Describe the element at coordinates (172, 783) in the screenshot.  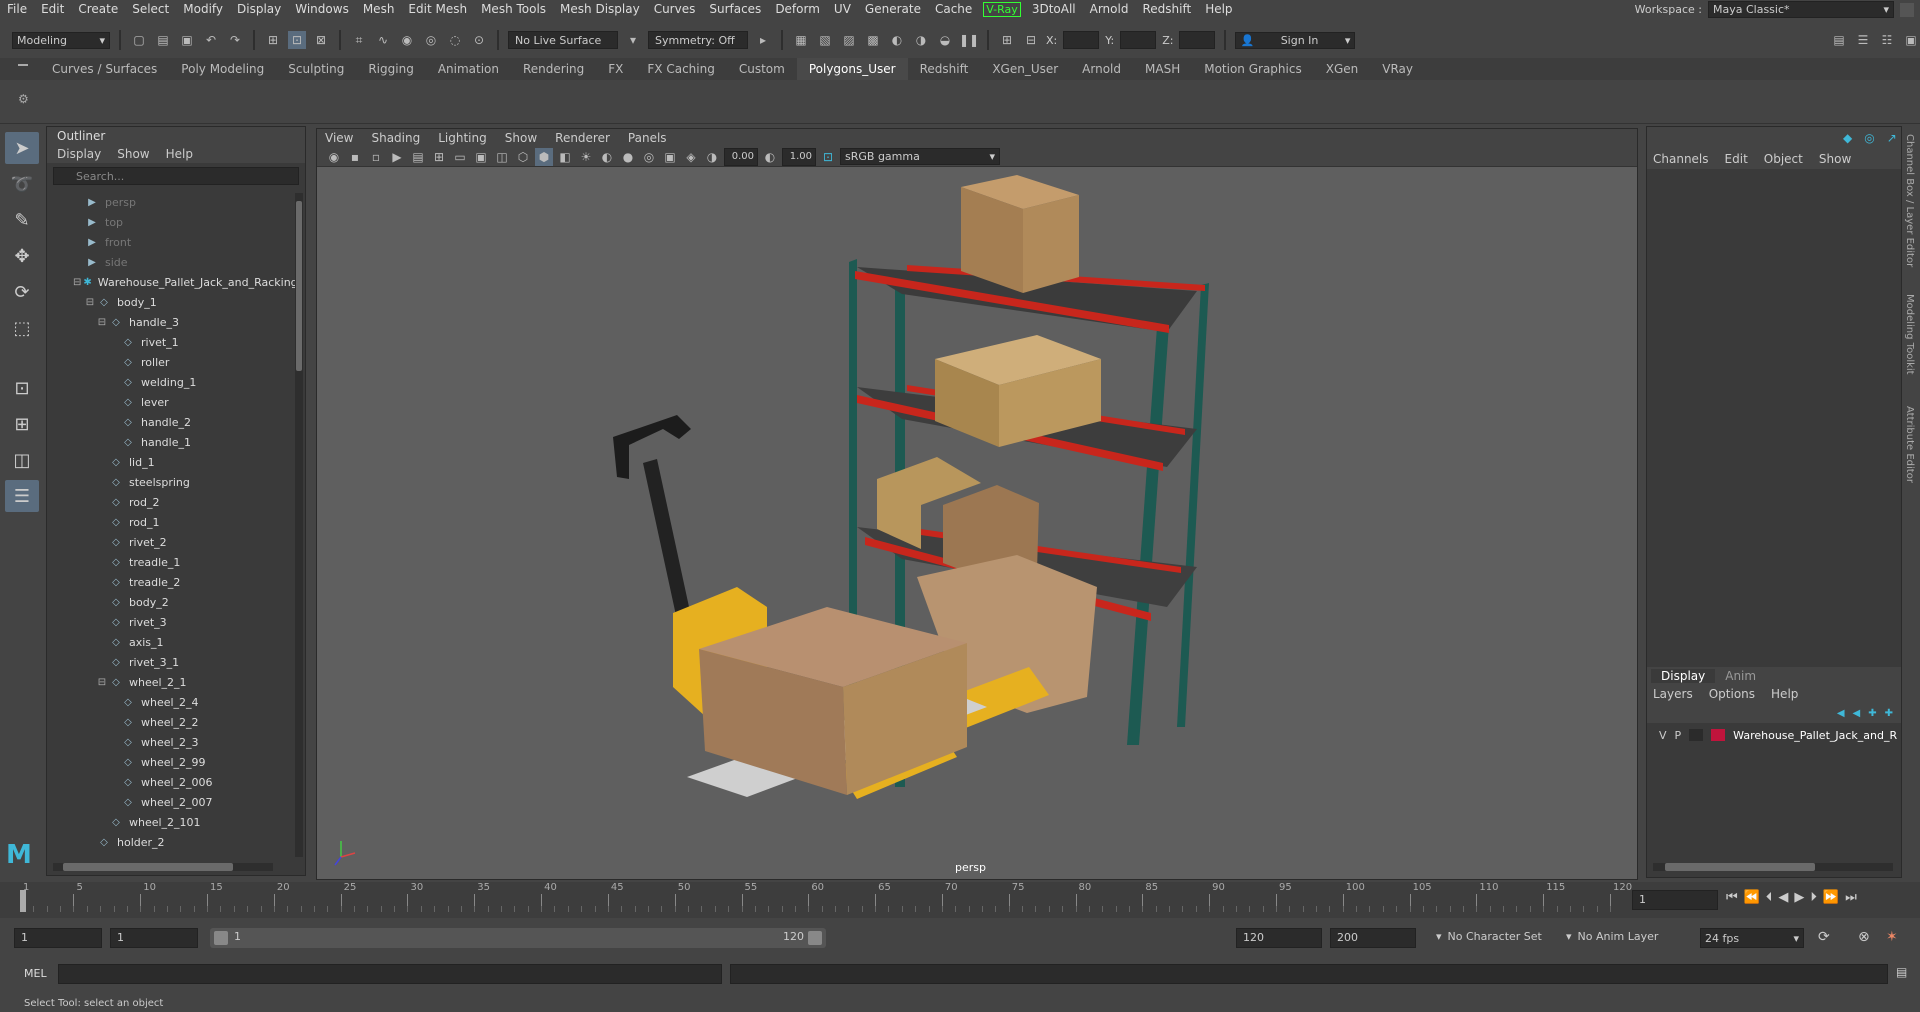
I see `outliner-row: ◇ wheel_2_006` at that location.